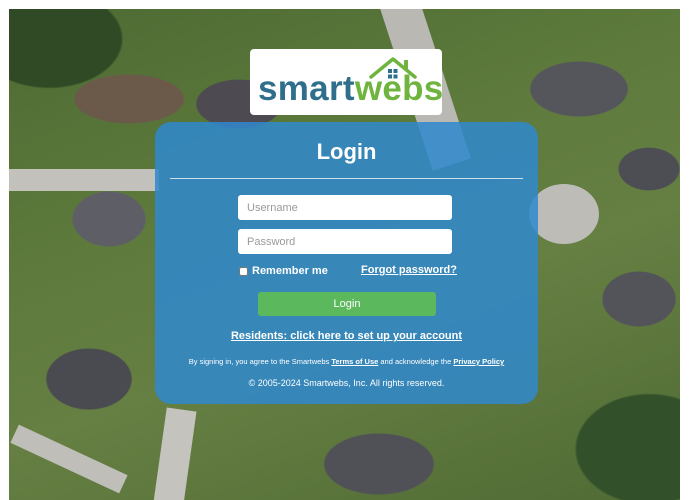  Describe the element at coordinates (306, 88) in the screenshot. I see `brand-name-part1: smart` at that location.